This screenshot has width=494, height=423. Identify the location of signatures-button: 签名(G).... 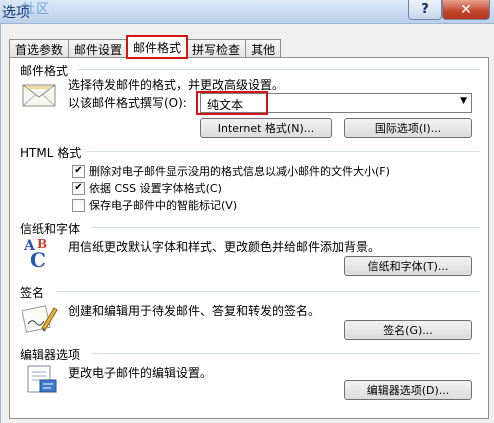
(408, 330).